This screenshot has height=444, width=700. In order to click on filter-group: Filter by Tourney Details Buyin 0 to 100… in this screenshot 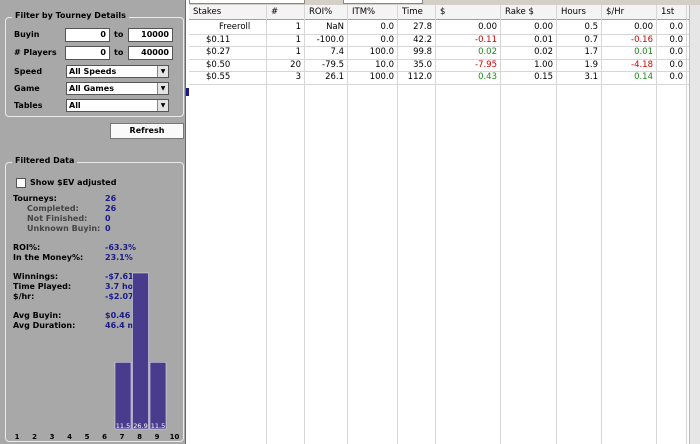, I will do `click(94, 64)`.